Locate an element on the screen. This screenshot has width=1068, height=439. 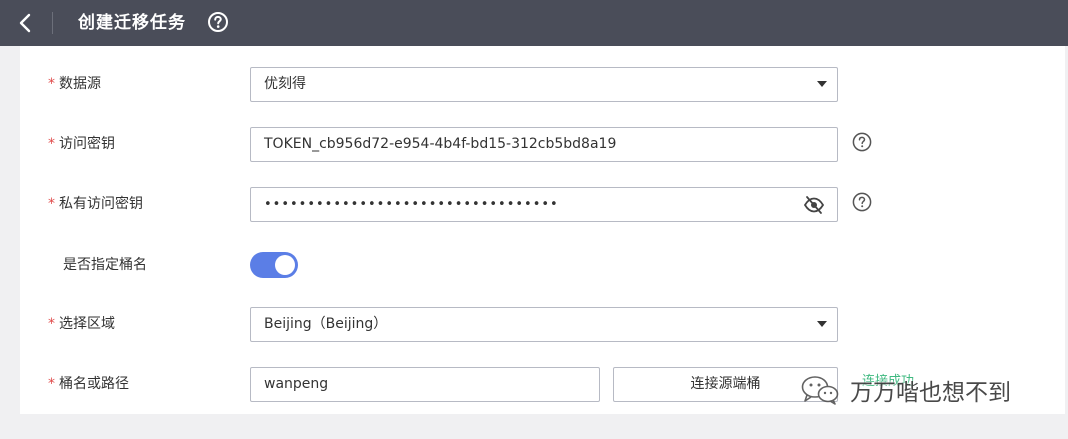
bucket-label-text: 桶名或路径 is located at coordinates (94, 384).